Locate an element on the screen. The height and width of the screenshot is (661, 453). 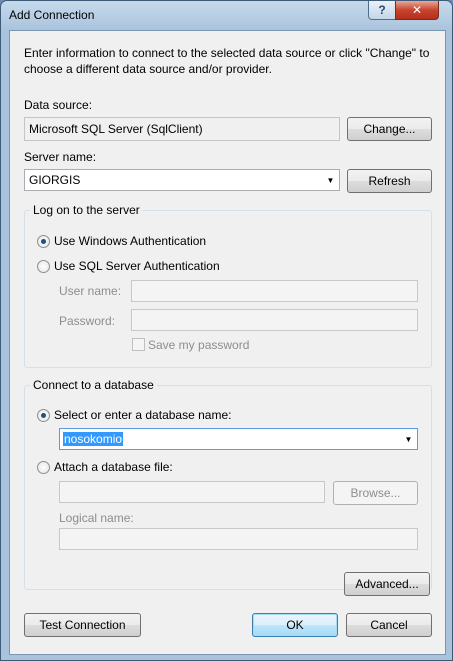
cancel-button: Cancel is located at coordinates (389, 625).